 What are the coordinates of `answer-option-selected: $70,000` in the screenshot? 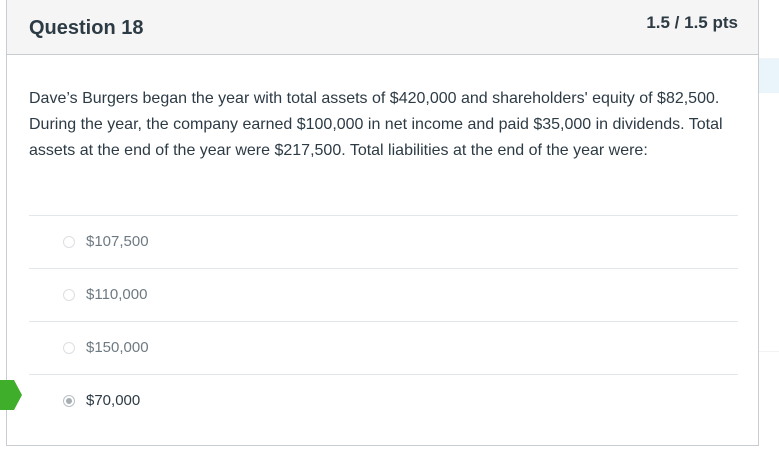 It's located at (383, 400).